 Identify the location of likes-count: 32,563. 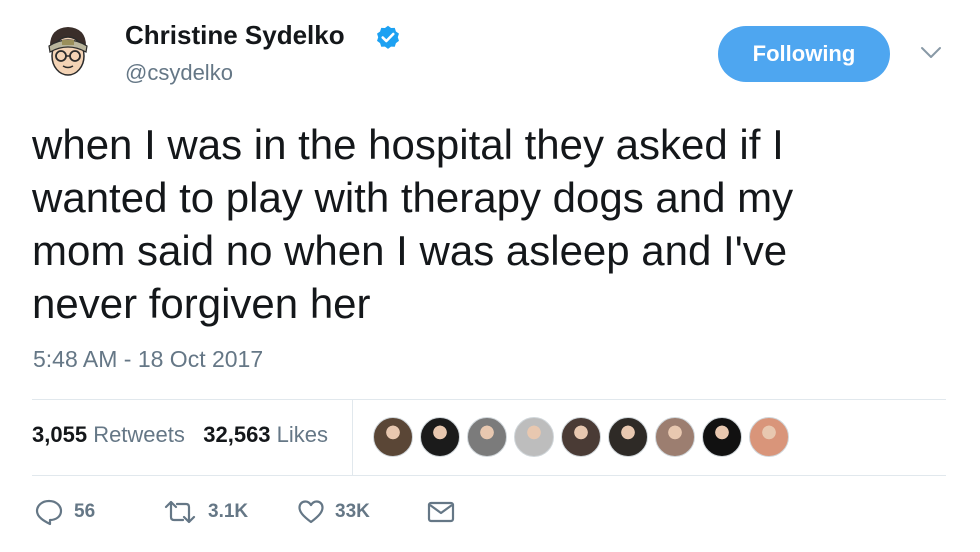
(237, 434).